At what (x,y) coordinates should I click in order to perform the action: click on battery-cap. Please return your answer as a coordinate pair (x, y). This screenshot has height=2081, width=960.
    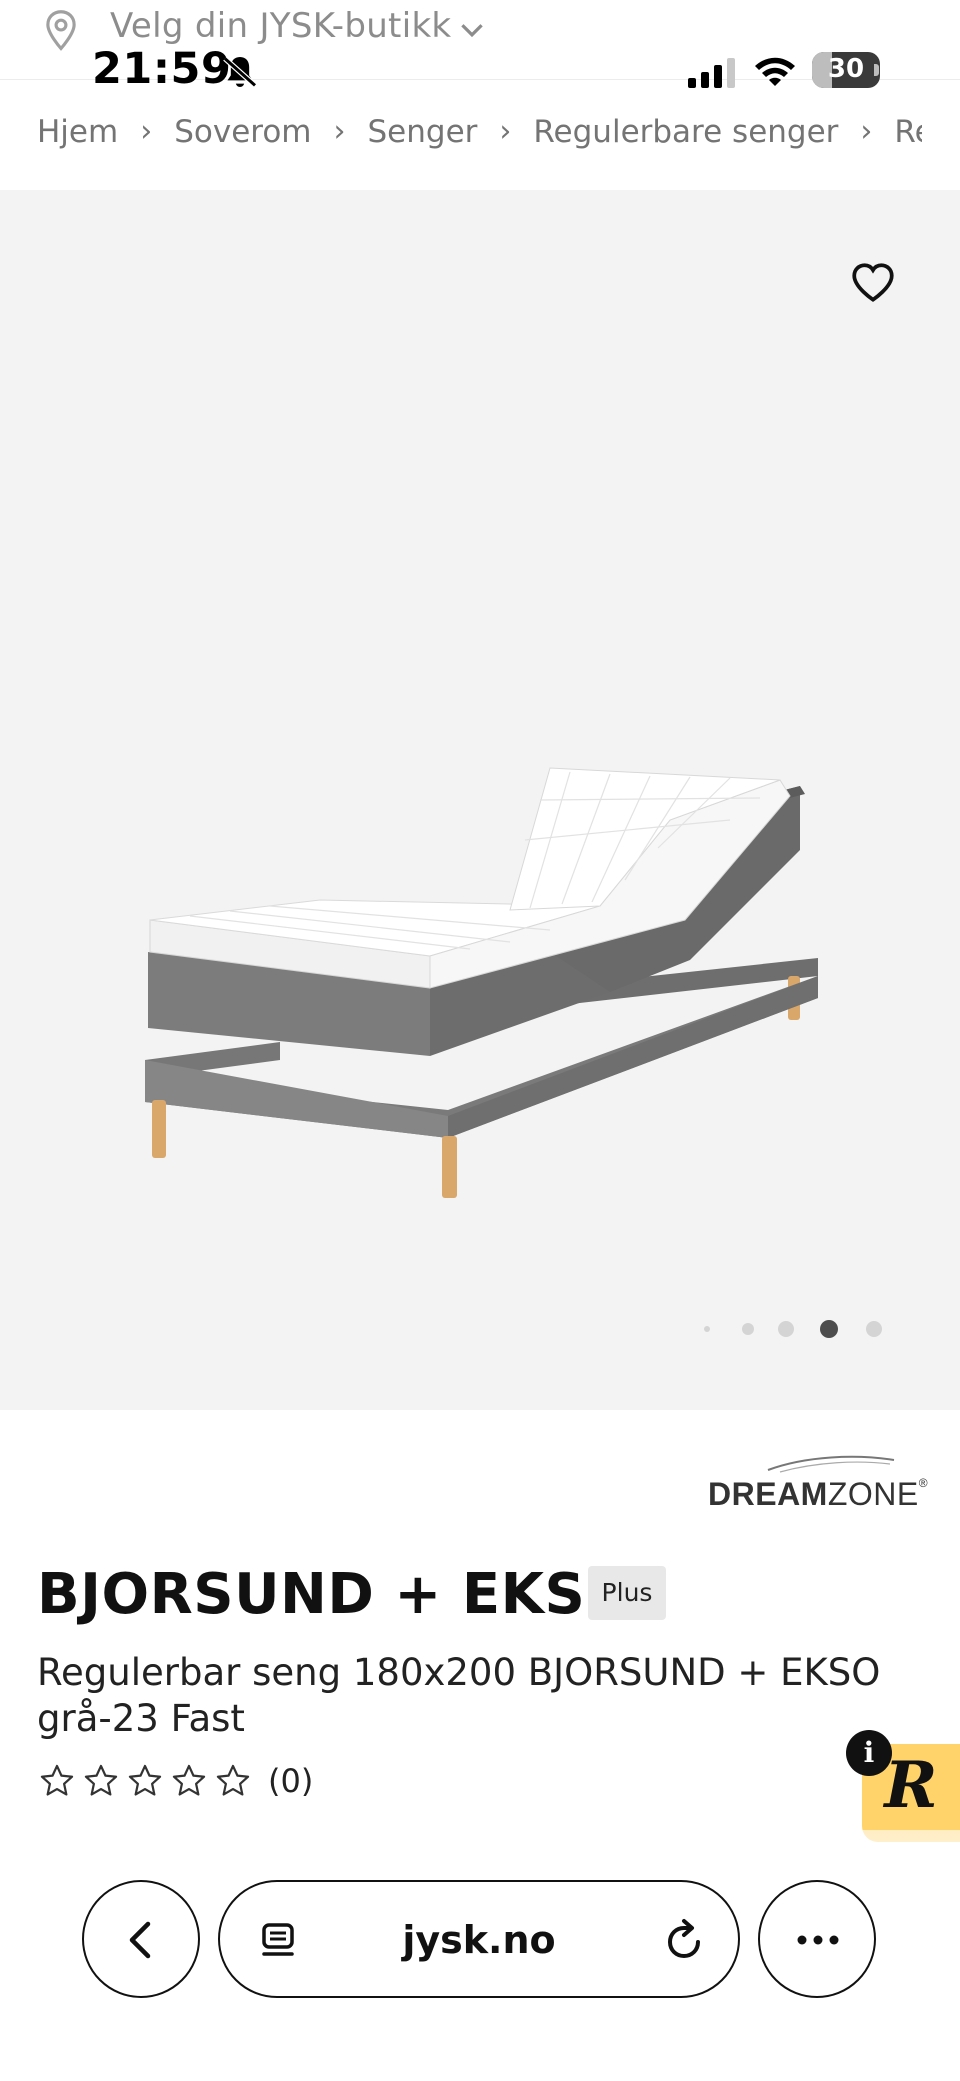
    Looking at the image, I should click on (876, 70).